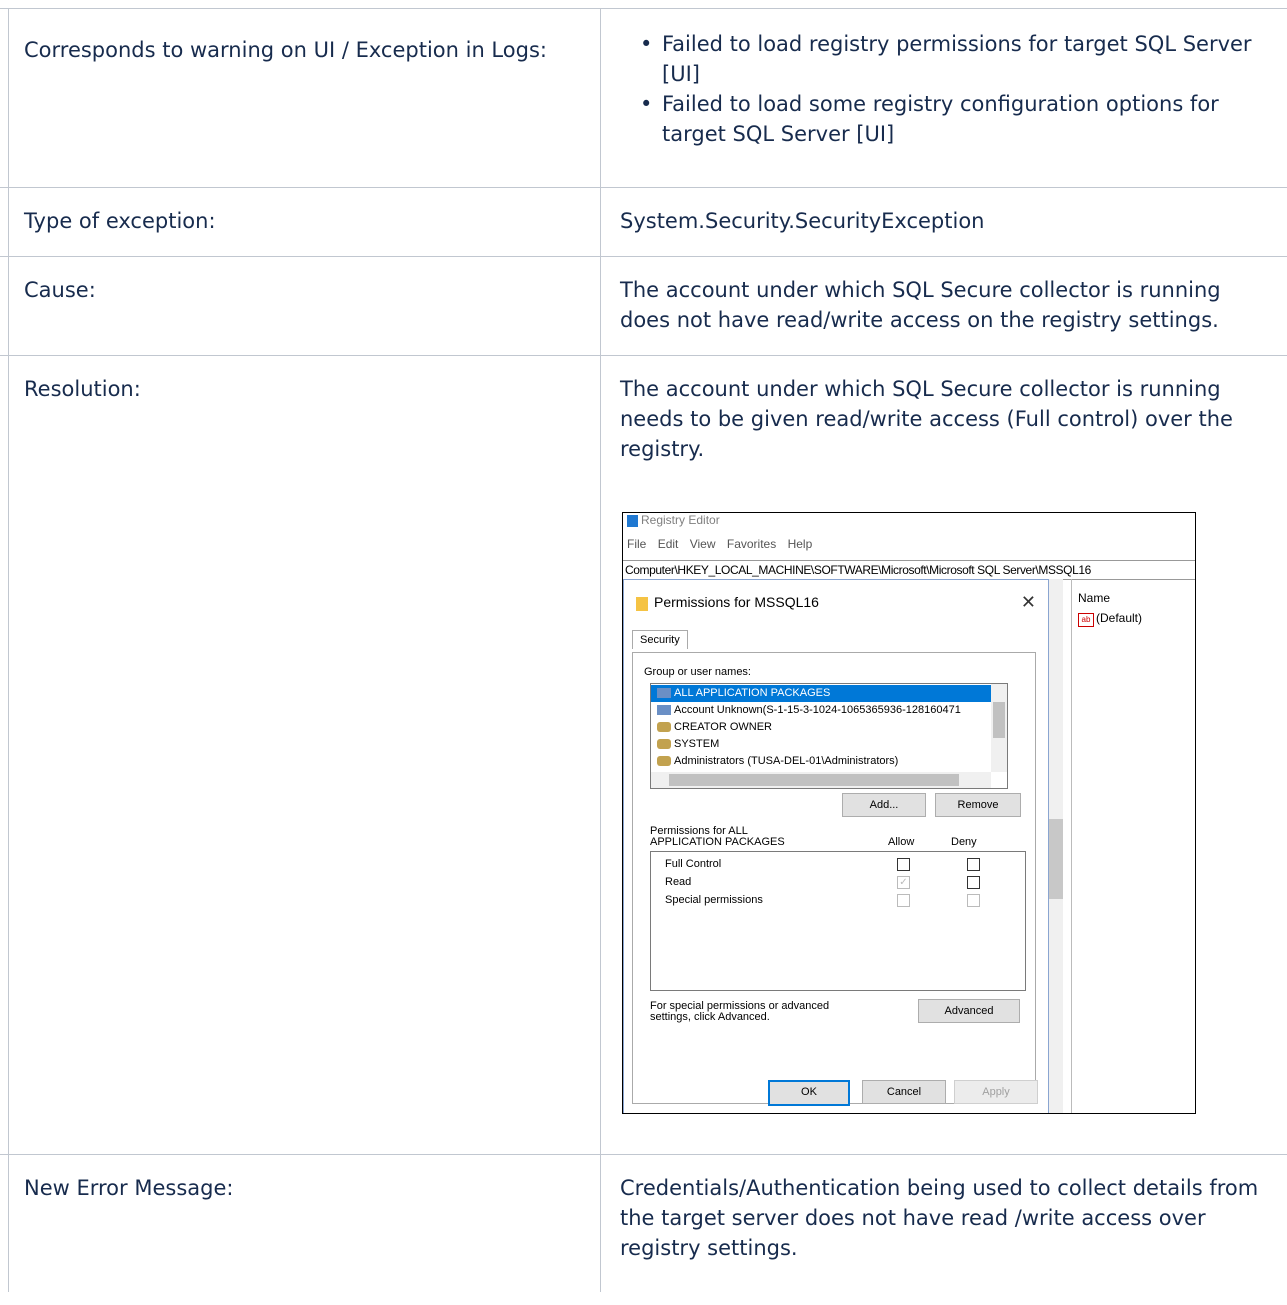 Image resolution: width=1287 pixels, height=1305 pixels. I want to click on allow-column-header: Allow, so click(901, 842).